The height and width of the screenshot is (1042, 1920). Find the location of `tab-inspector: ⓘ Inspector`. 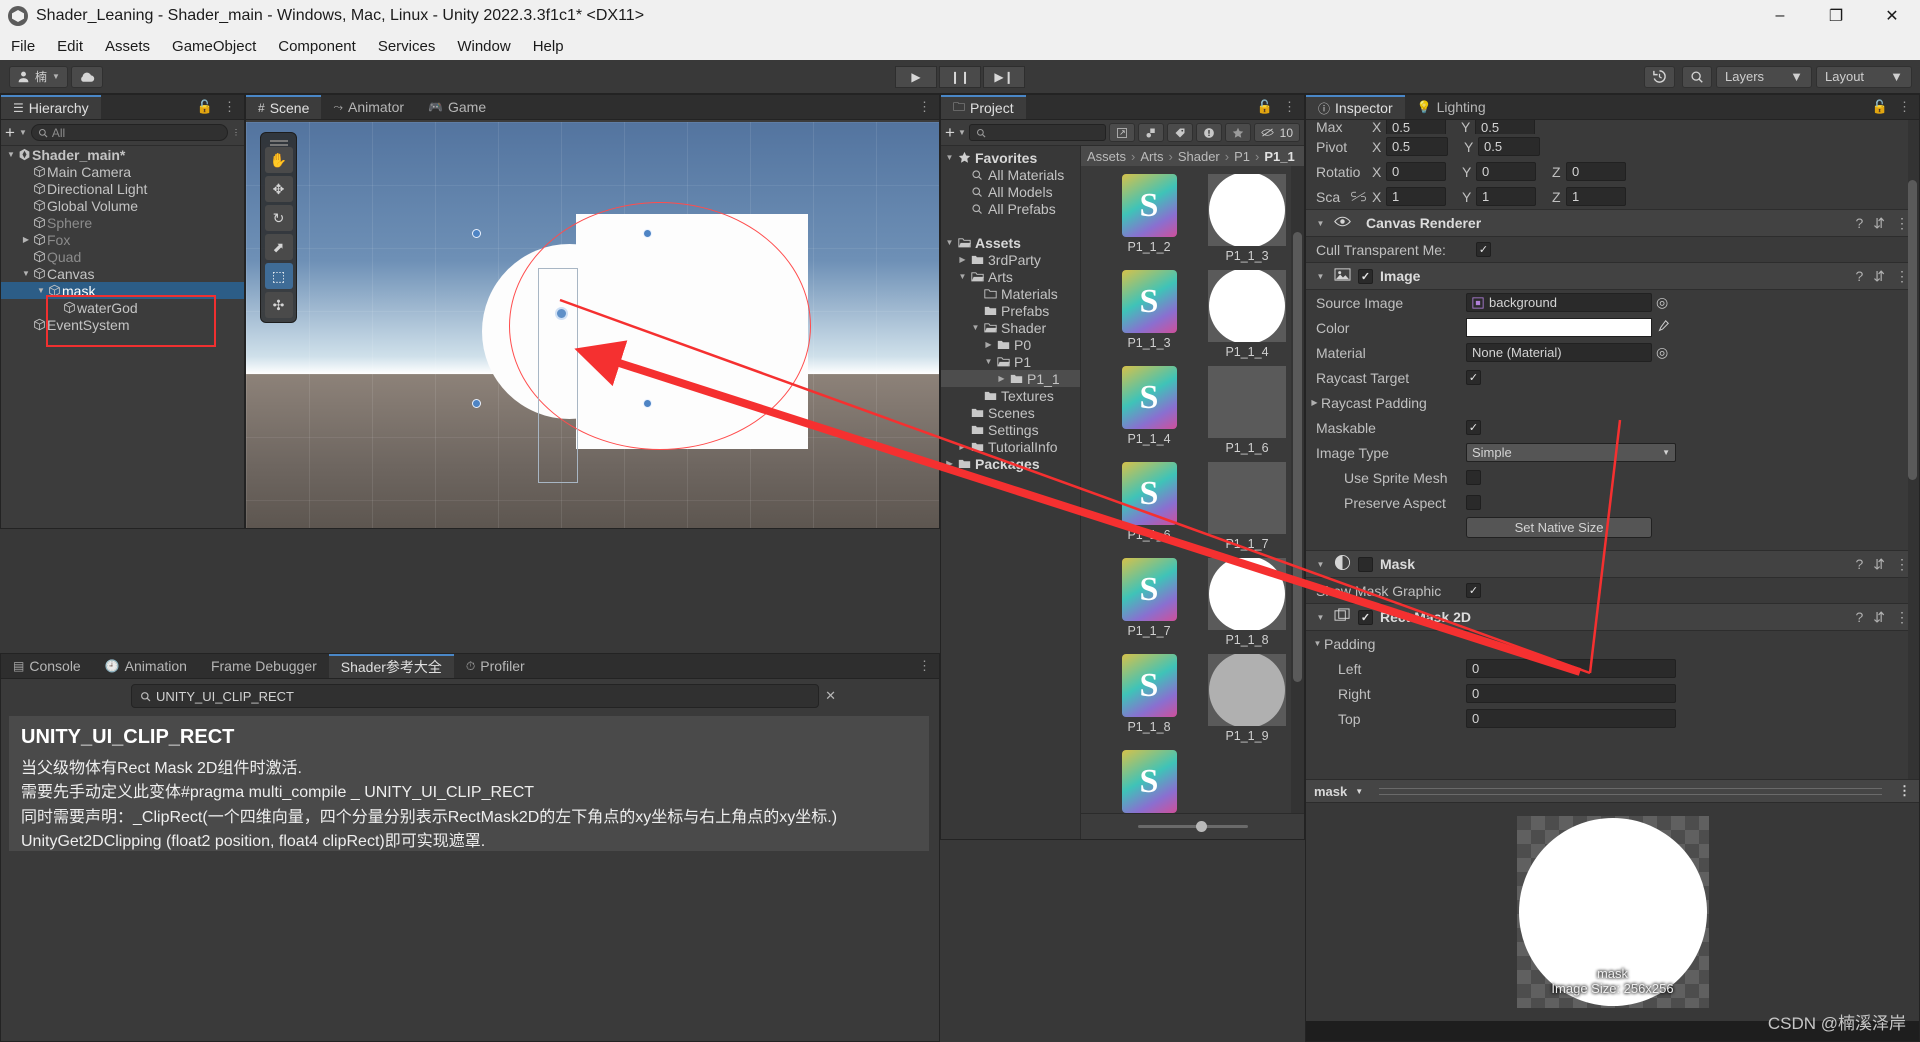

tab-inspector: ⓘ Inspector is located at coordinates (1355, 107).